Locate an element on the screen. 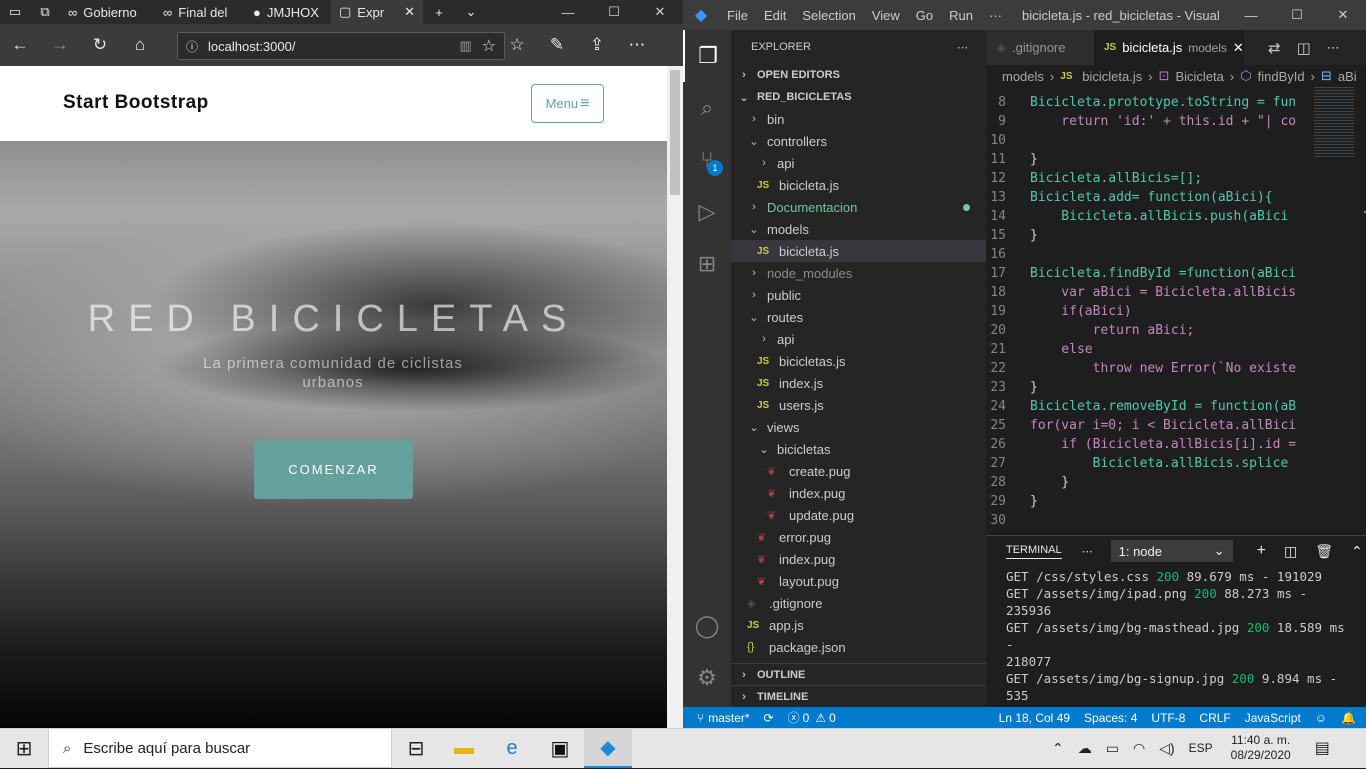 The width and height of the screenshot is (1366, 769). back-arrow-icon: ← is located at coordinates (20, 45).